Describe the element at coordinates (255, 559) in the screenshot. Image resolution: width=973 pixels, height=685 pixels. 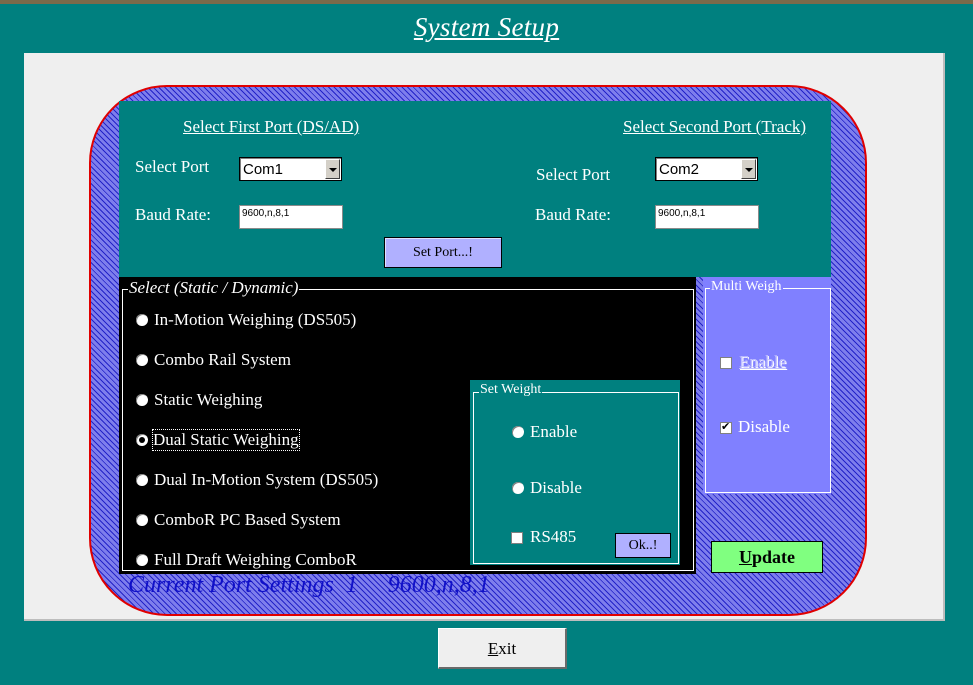
I see `radio-label: Full Draft Weighing ComboR` at that location.